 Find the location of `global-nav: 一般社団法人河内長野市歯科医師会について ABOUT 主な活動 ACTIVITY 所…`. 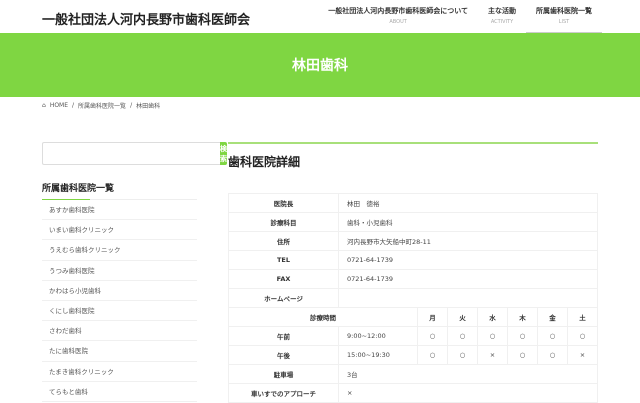

global-nav: 一般社団法人河内長野市歯科医師会について ABOUT 主な活動 ACTIVITY 所… is located at coordinates (460, 19).